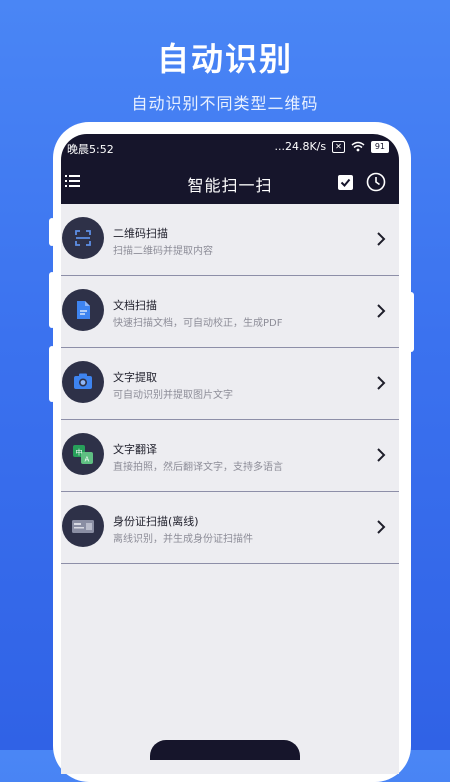  Describe the element at coordinates (345, 182) in the screenshot. I see `checkbox-icon` at that location.